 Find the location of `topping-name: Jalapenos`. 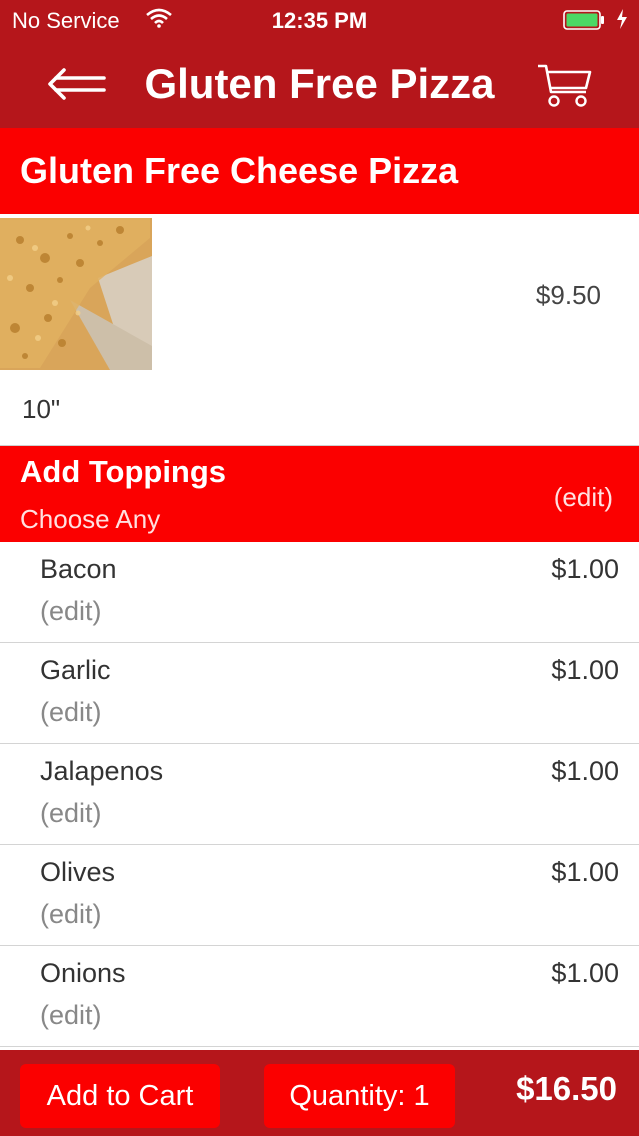

topping-name: Jalapenos is located at coordinates (102, 771).